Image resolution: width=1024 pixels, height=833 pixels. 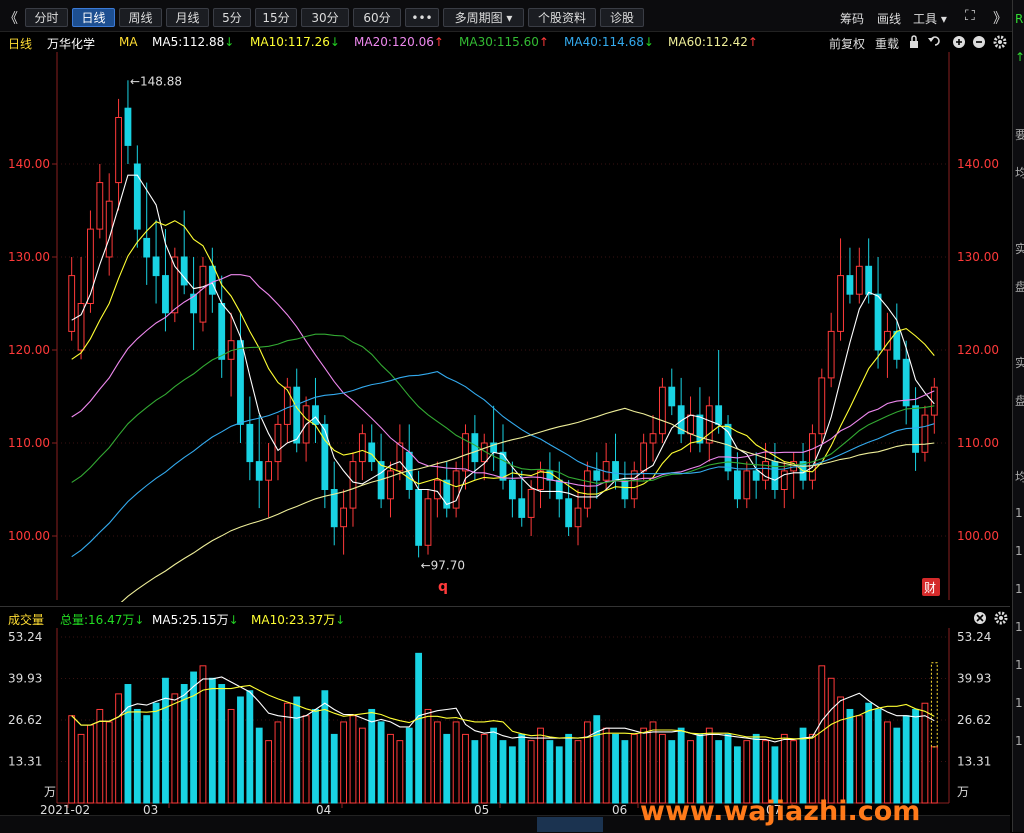 What do you see at coordinates (622, 17) in the screenshot?
I see `diagnose-button: 诊股` at bounding box center [622, 17].